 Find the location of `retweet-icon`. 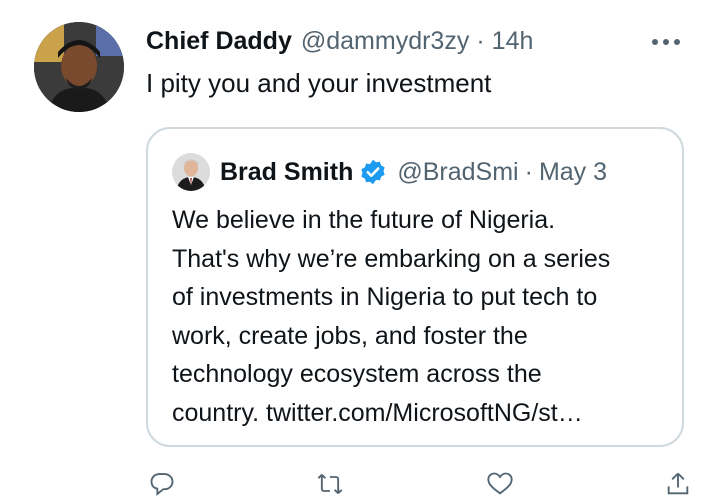

retweet-icon is located at coordinates (329, 482).